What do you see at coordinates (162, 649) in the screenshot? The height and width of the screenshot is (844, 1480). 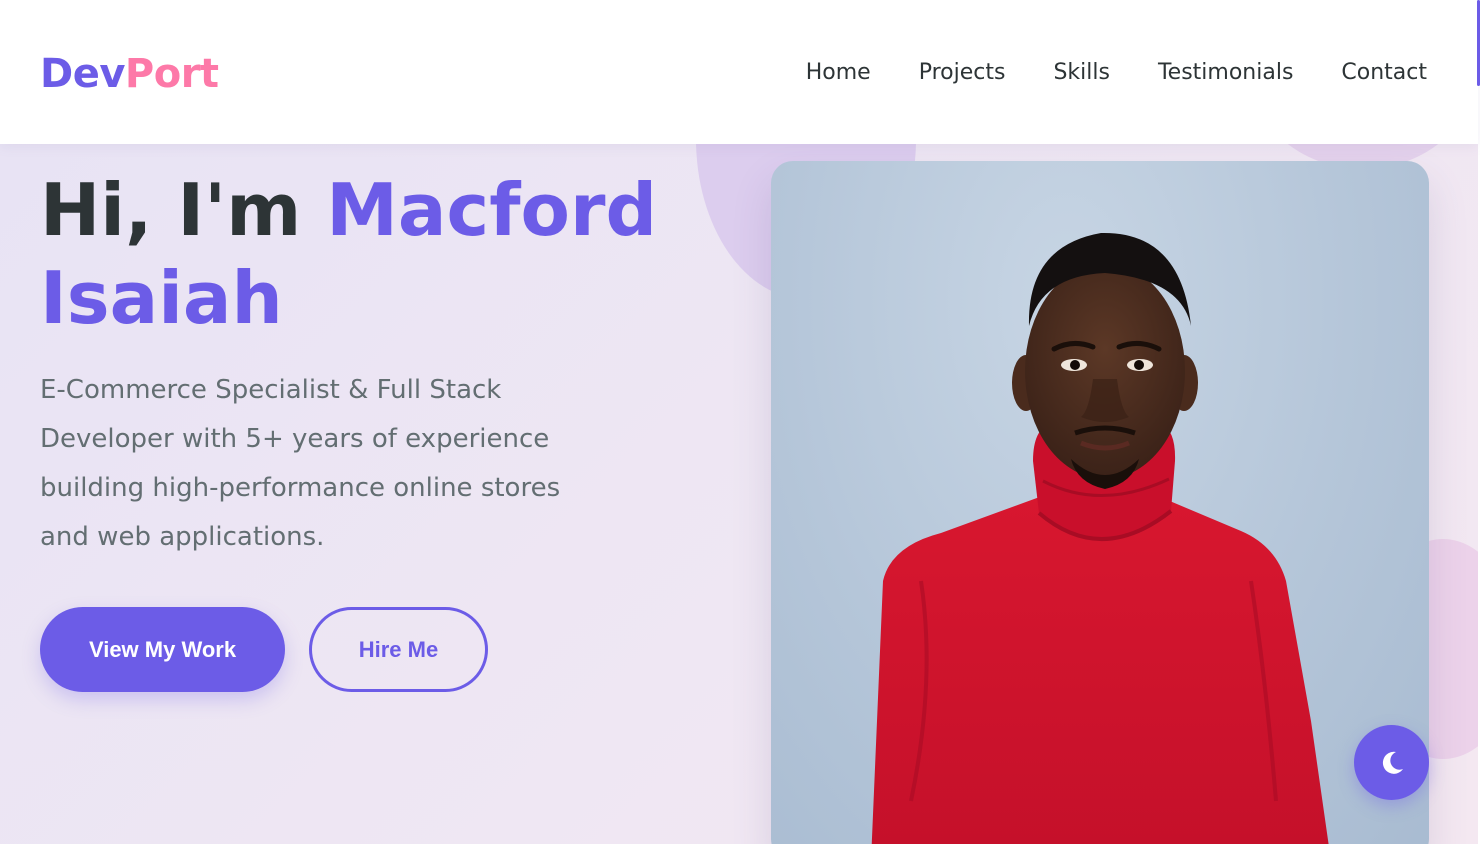 I see `view-my-work-button: View My Work` at bounding box center [162, 649].